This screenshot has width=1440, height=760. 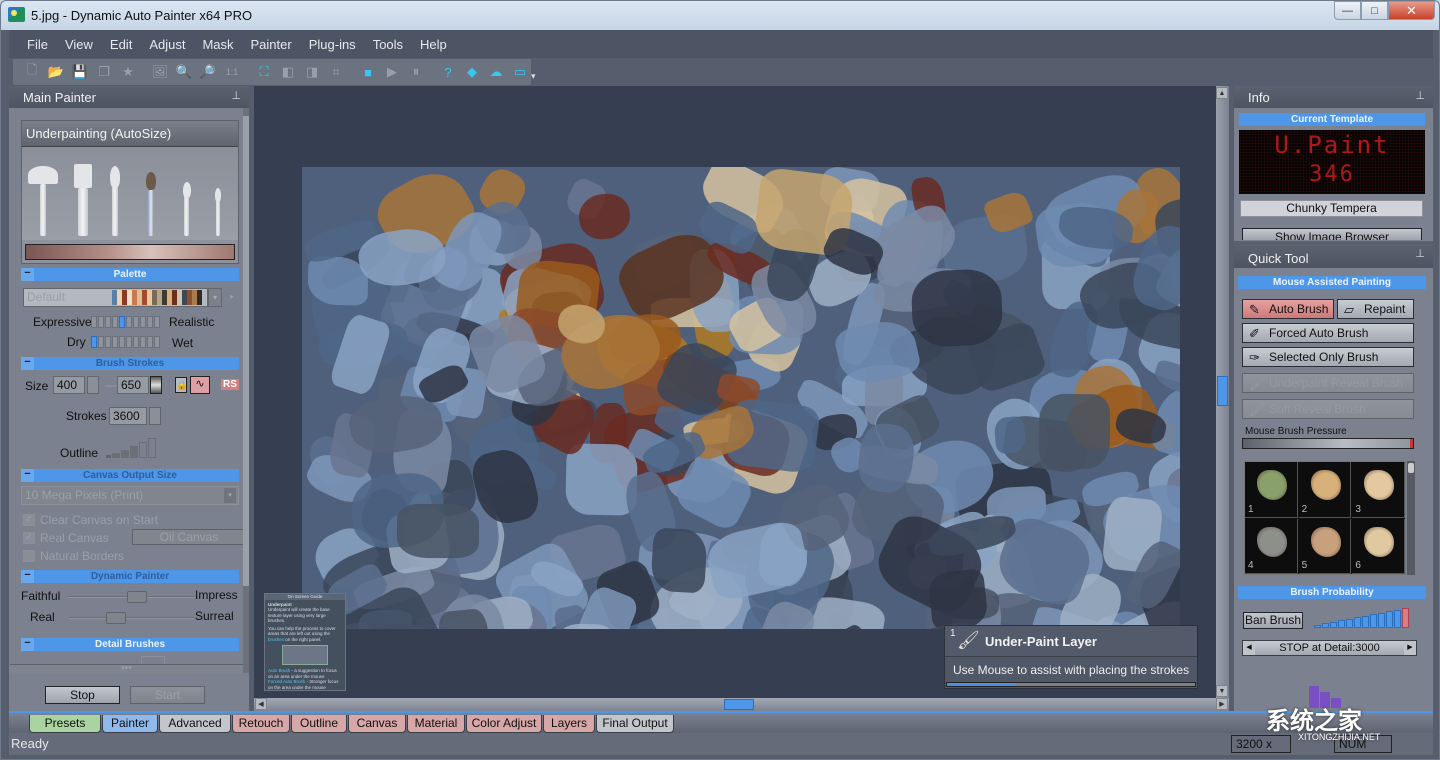 What do you see at coordinates (416, 72) in the screenshot?
I see `pause-icon: ⏸` at bounding box center [416, 72].